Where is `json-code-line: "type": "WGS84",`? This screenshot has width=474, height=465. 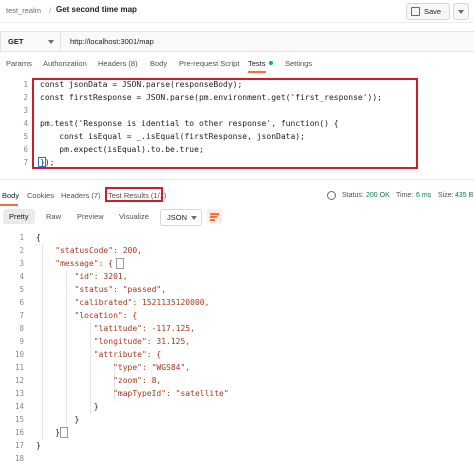 json-code-line: "type": "WGS84", is located at coordinates (113, 367).